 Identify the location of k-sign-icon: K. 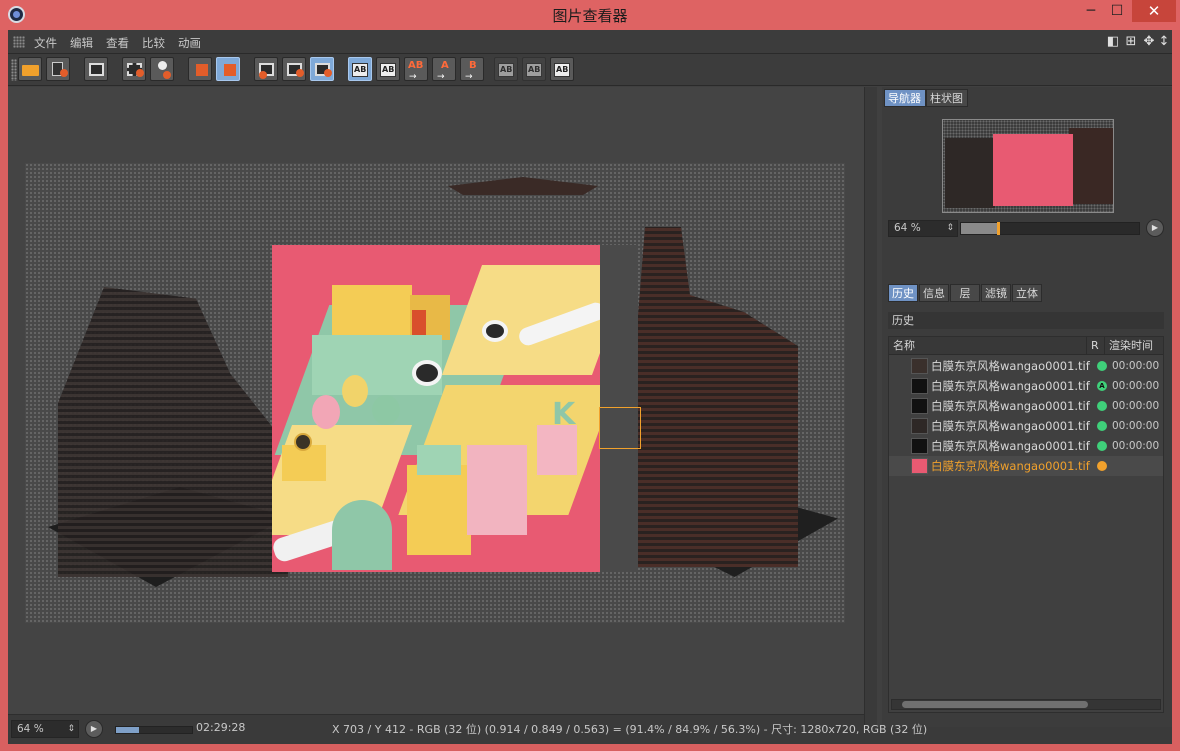
(564, 414).